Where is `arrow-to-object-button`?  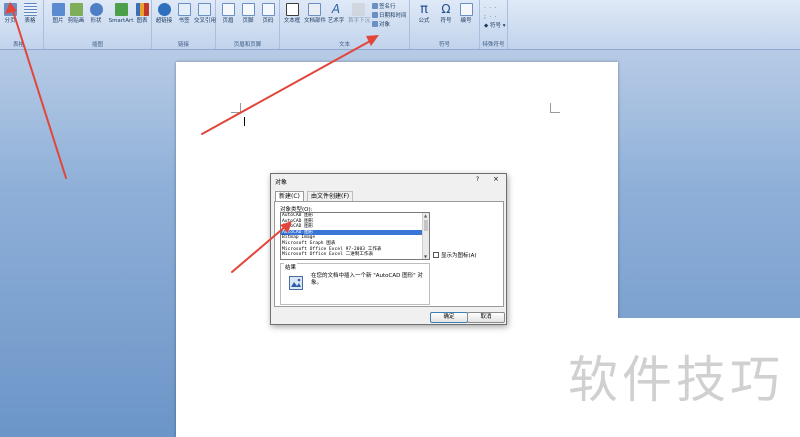
arrow-to-object-button is located at coordinates (287, 87).